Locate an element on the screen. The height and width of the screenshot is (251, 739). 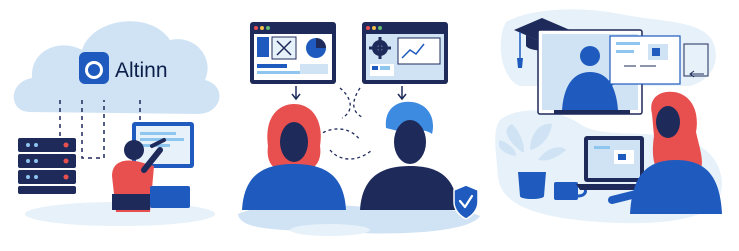
brand-name: Altinn is located at coordinates (141, 70).